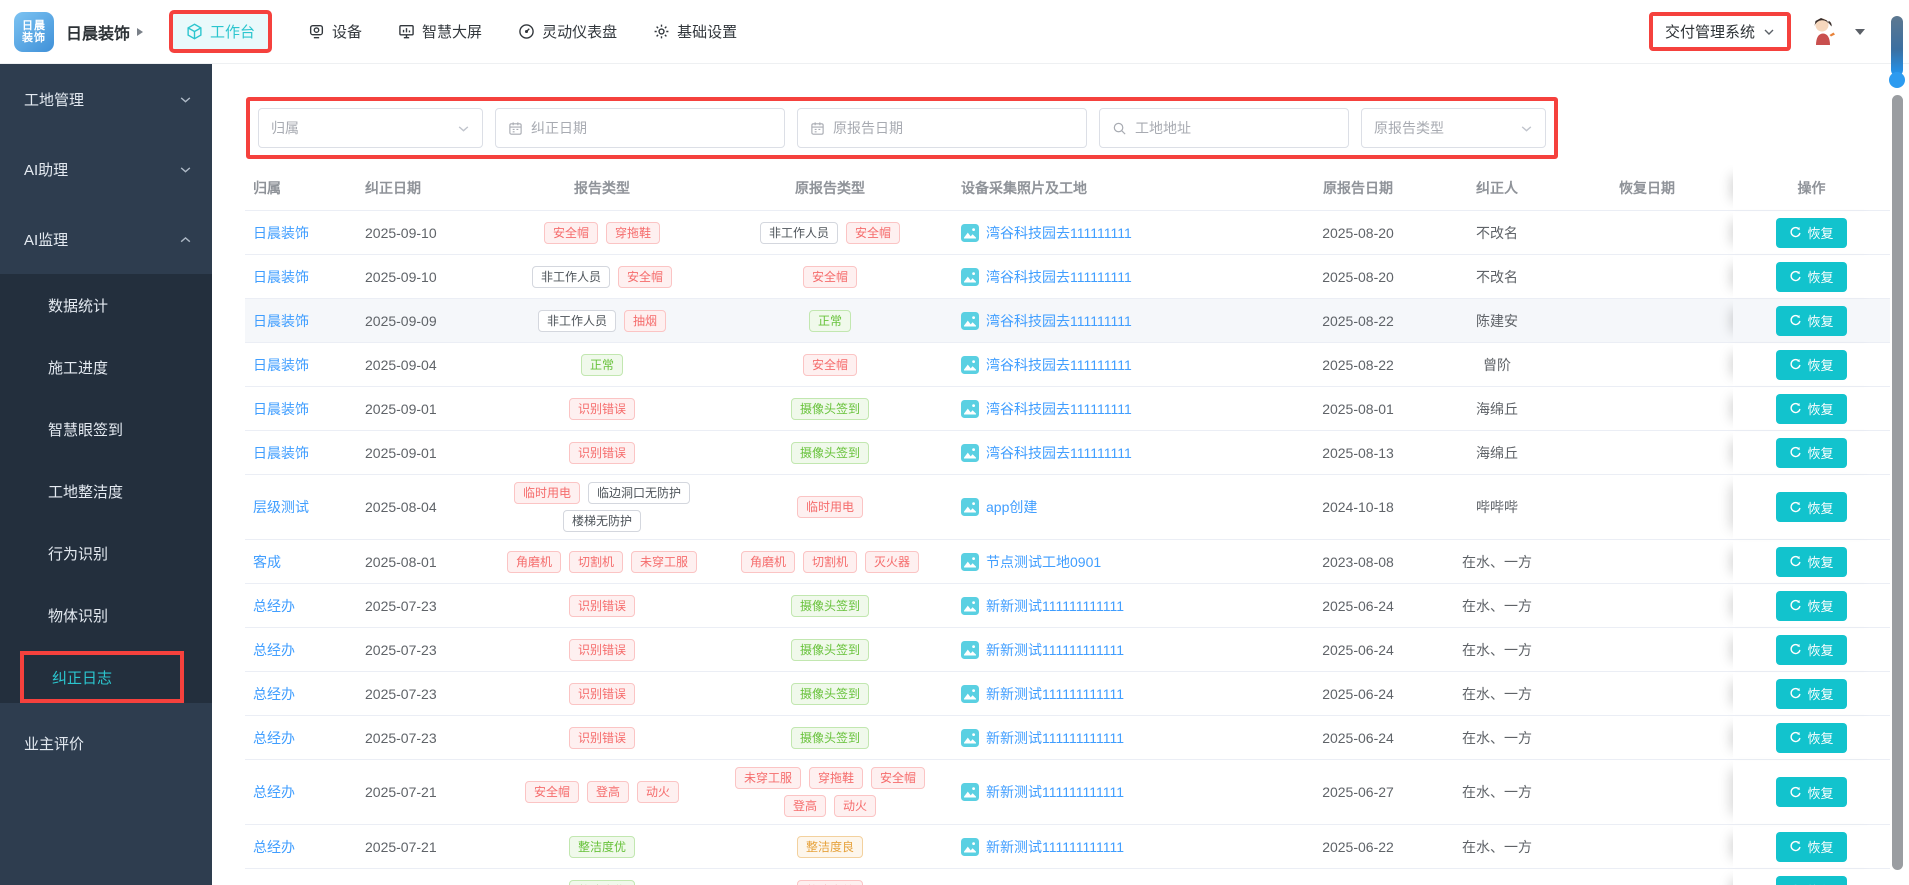 The width and height of the screenshot is (1909, 885). Describe the element at coordinates (106, 429) in the screenshot. I see `sidebar-item-smart-eye-checkin: 智慧眼签到` at that location.